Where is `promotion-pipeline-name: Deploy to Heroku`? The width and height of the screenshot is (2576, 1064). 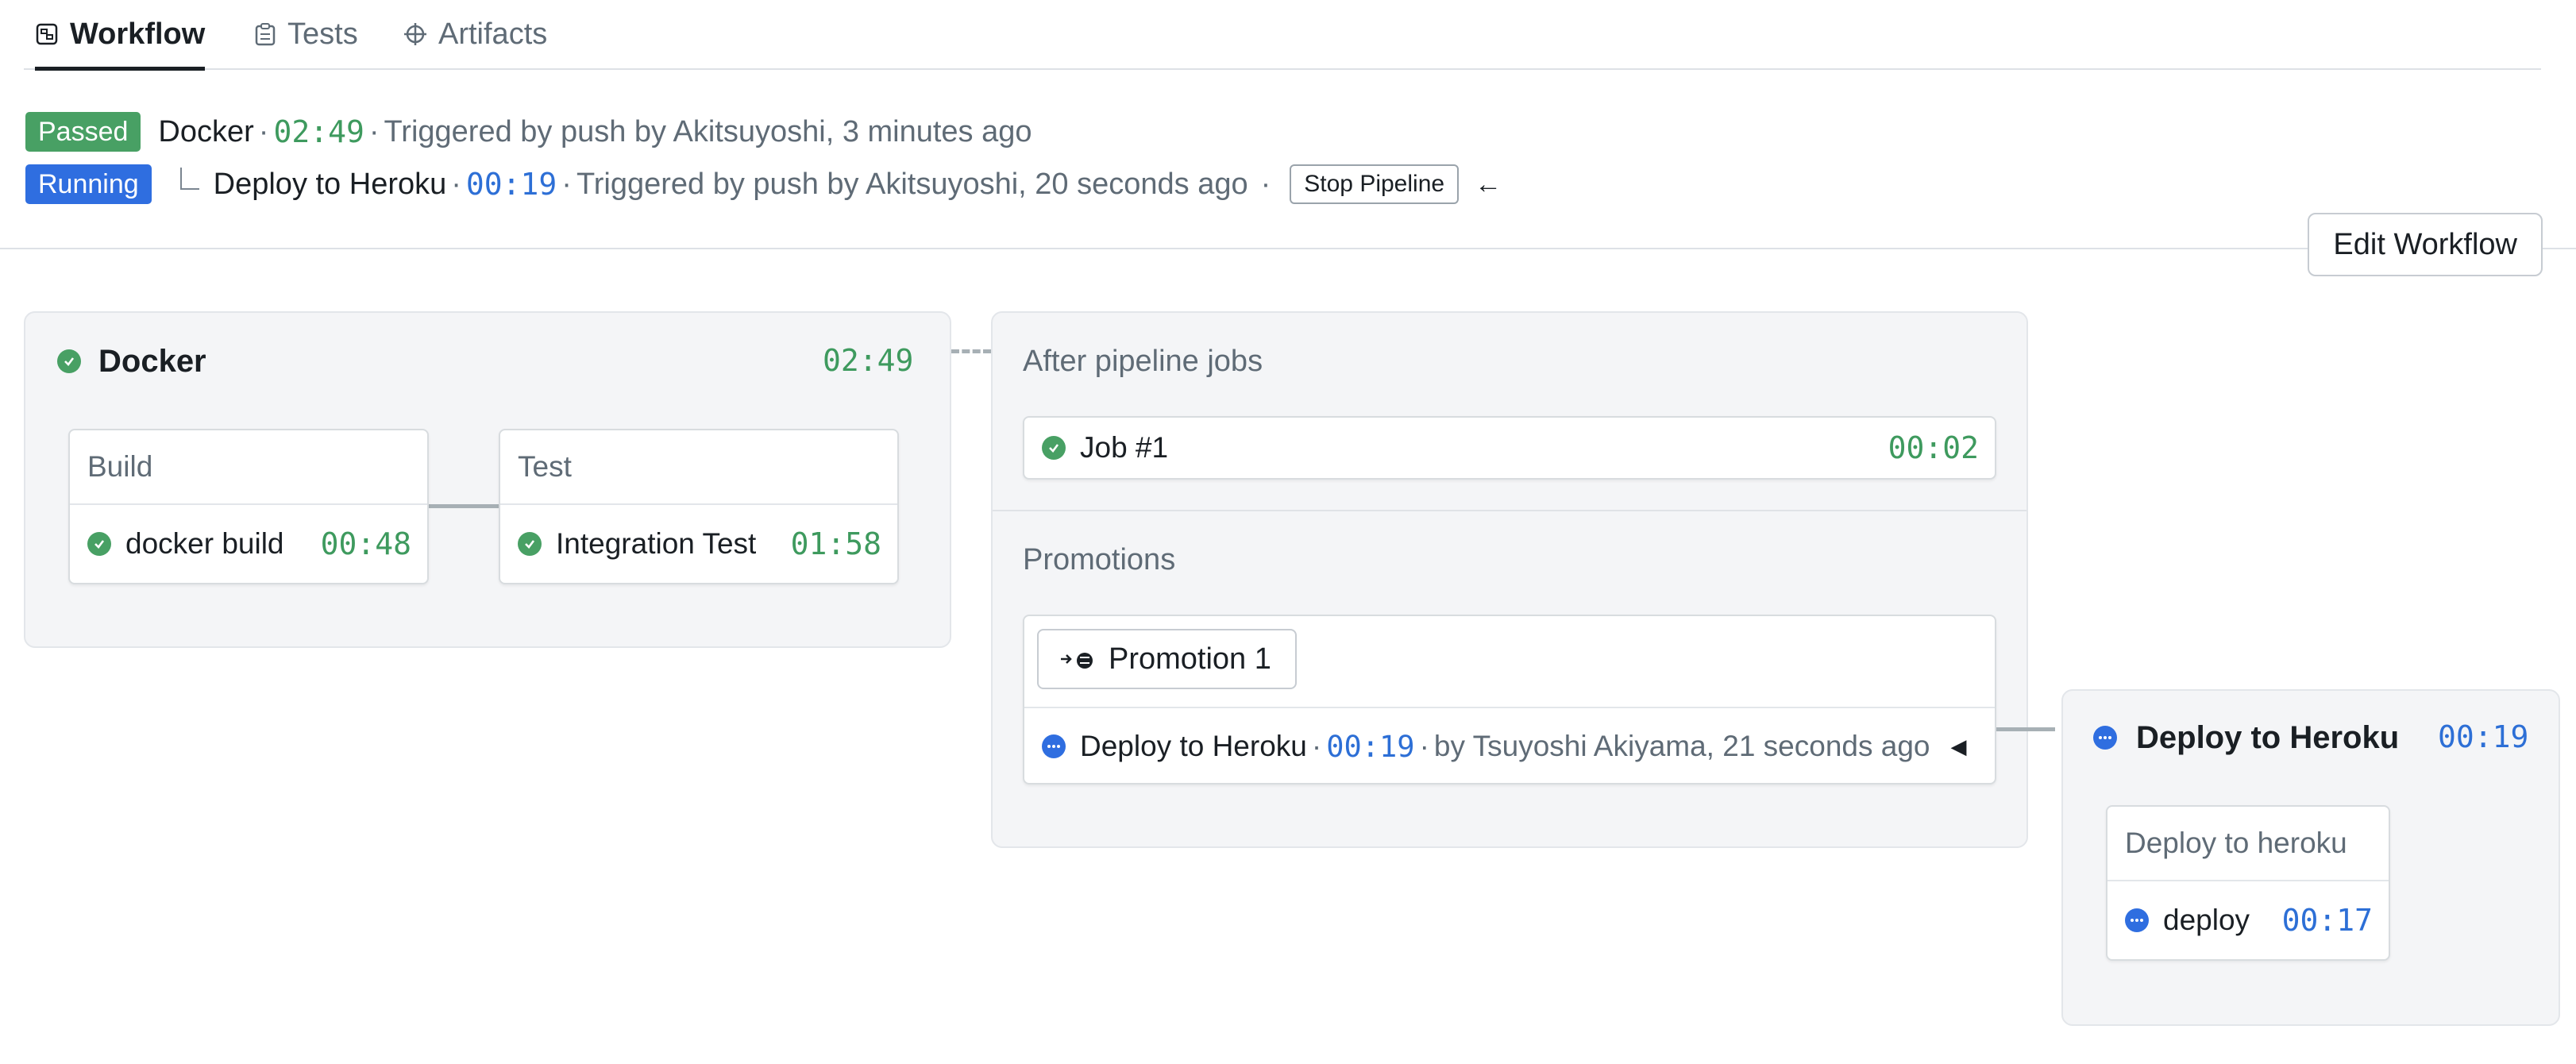
promotion-pipeline-name: Deploy to Heroku is located at coordinates (1193, 746).